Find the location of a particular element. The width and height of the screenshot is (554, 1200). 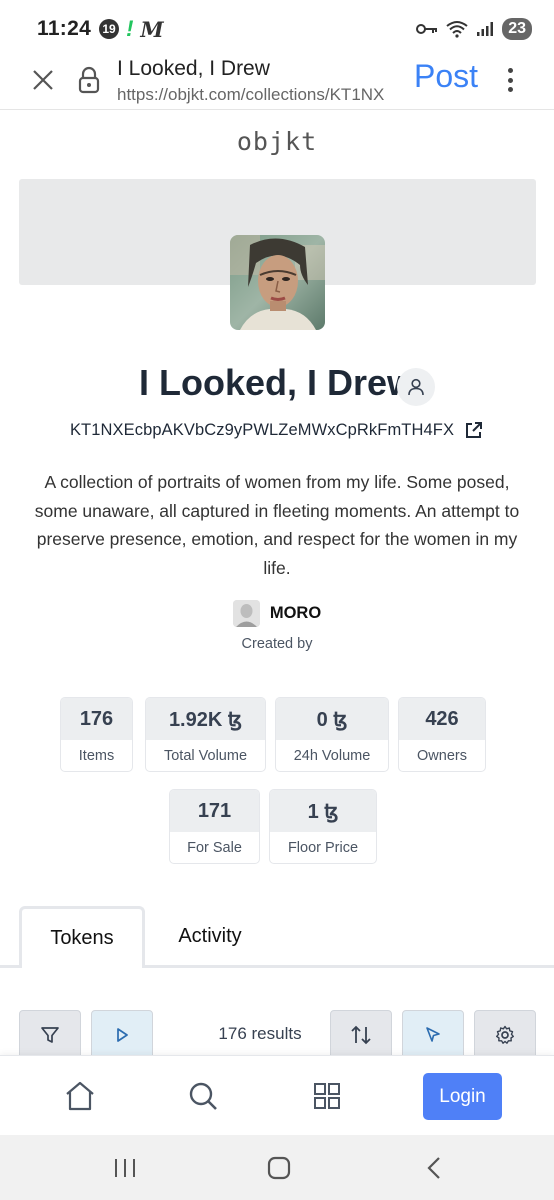

creator-row: MORO is located at coordinates (277, 613).